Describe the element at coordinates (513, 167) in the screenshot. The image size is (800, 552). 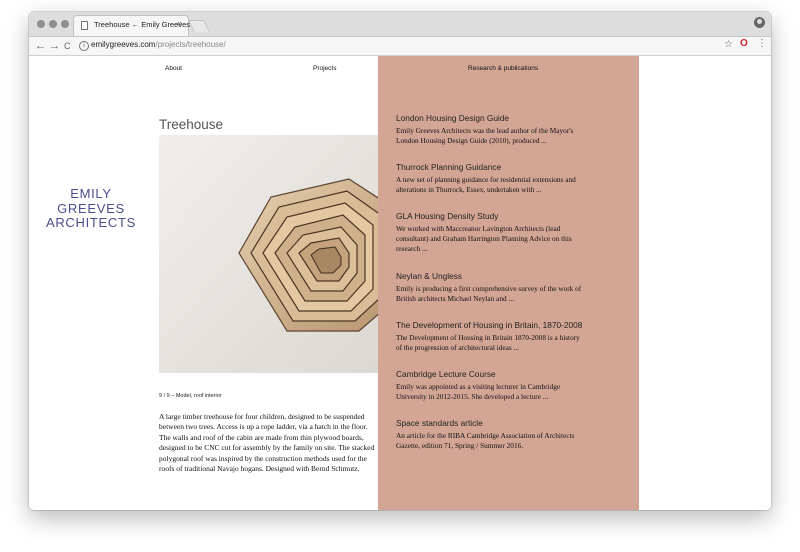
I see `research-item-title: Thurrock Planning Guidance` at that location.